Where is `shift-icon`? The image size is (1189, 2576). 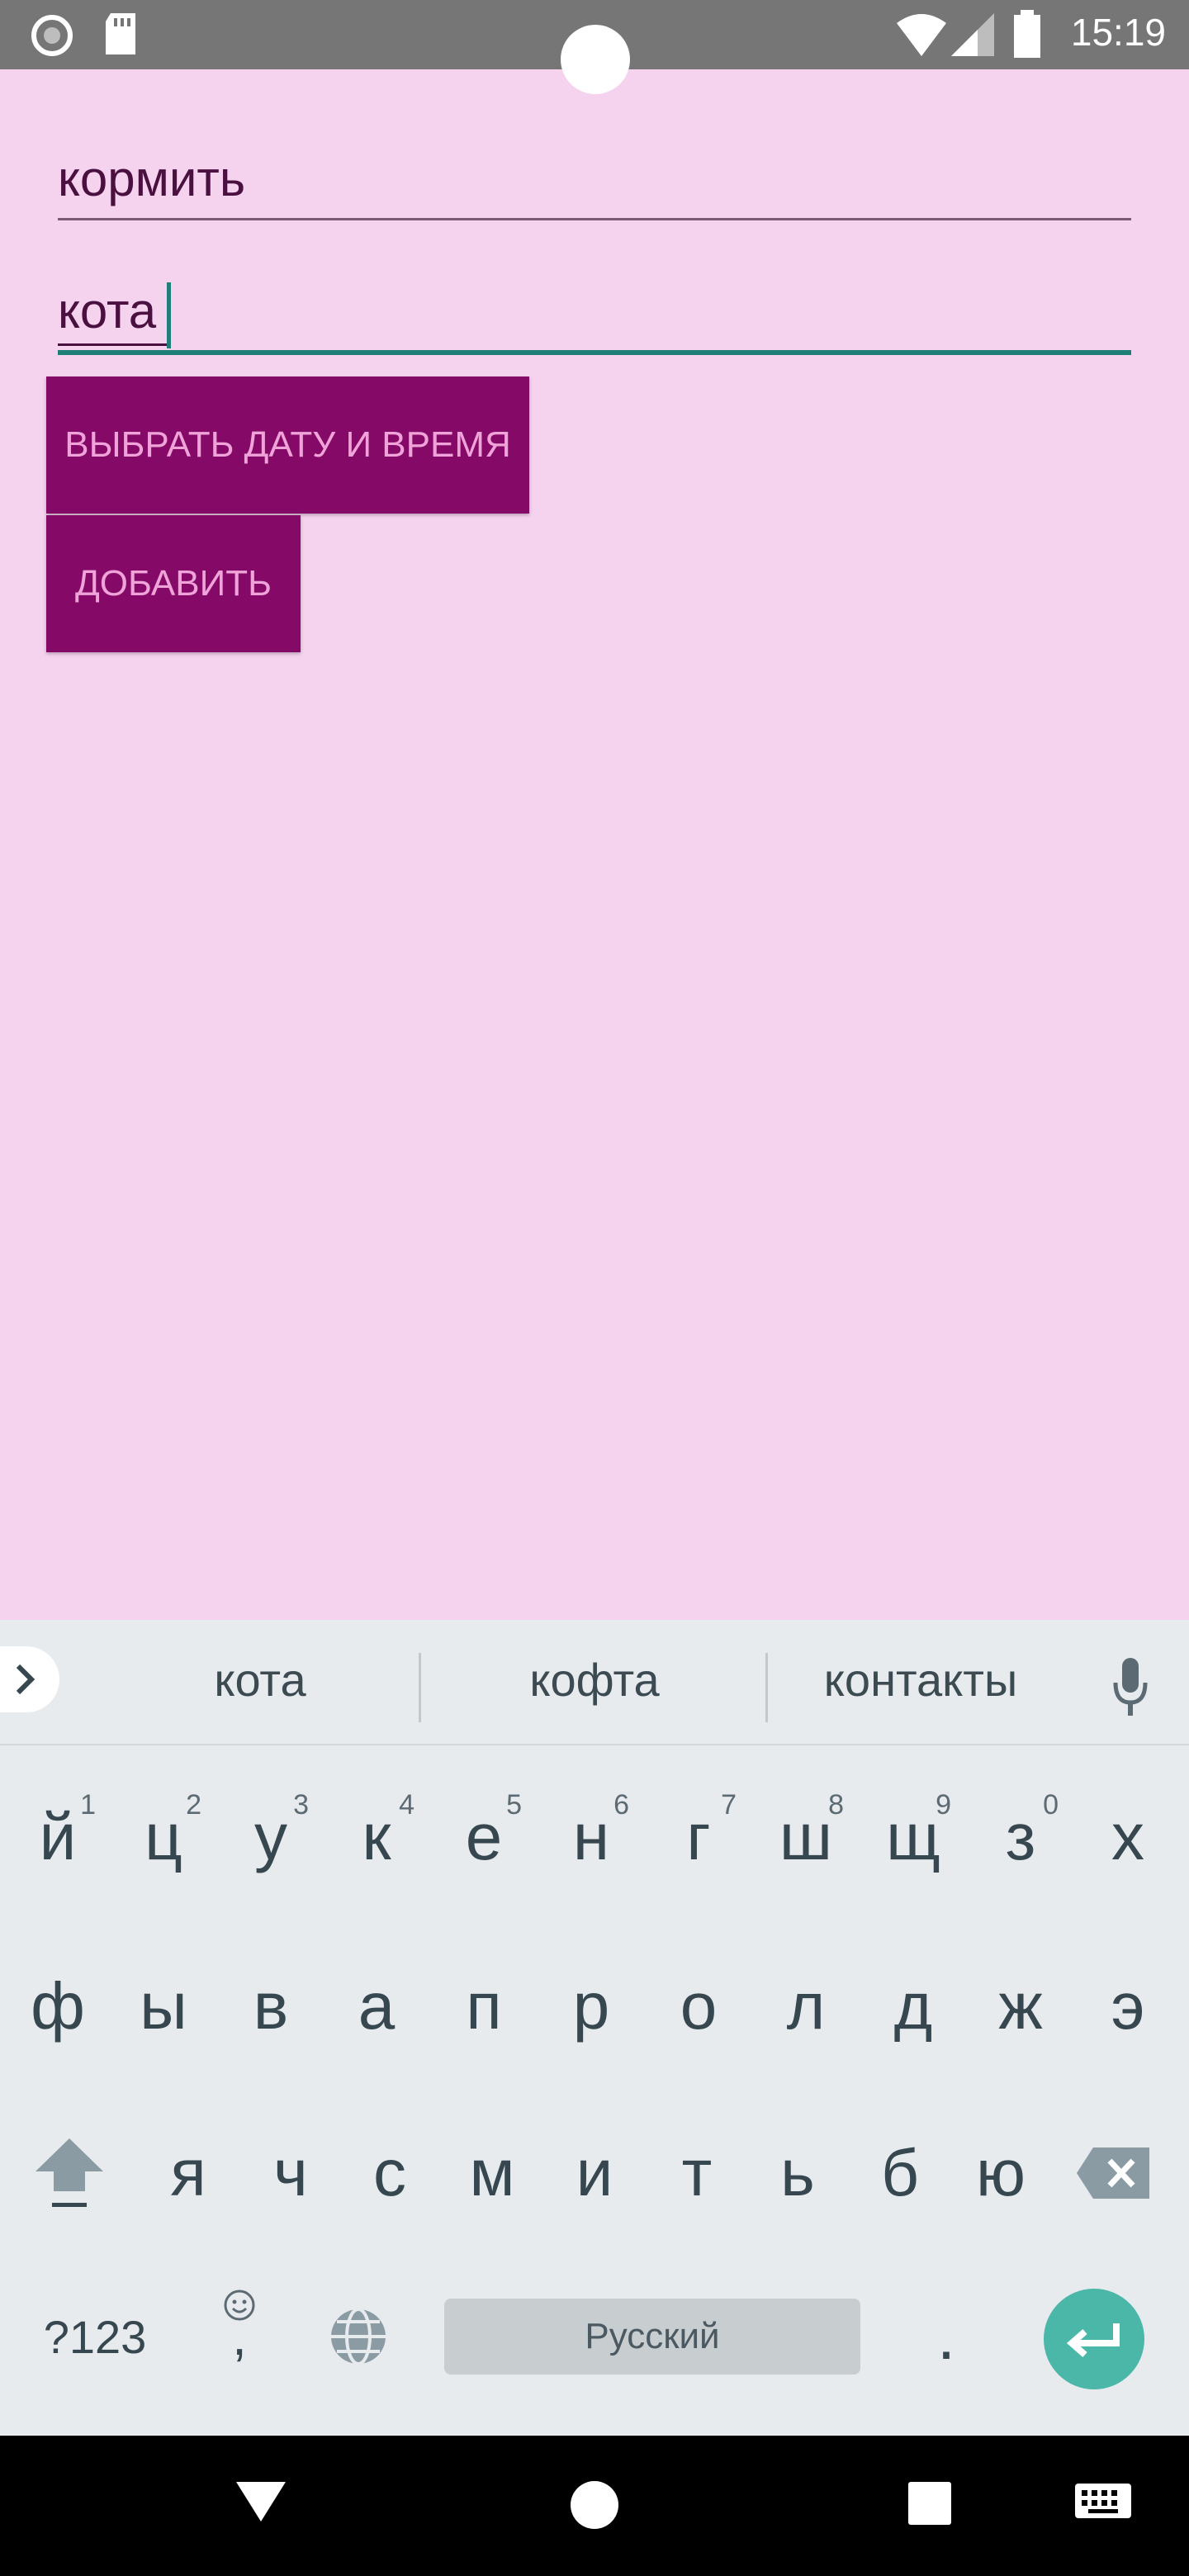 shift-icon is located at coordinates (69, 2172).